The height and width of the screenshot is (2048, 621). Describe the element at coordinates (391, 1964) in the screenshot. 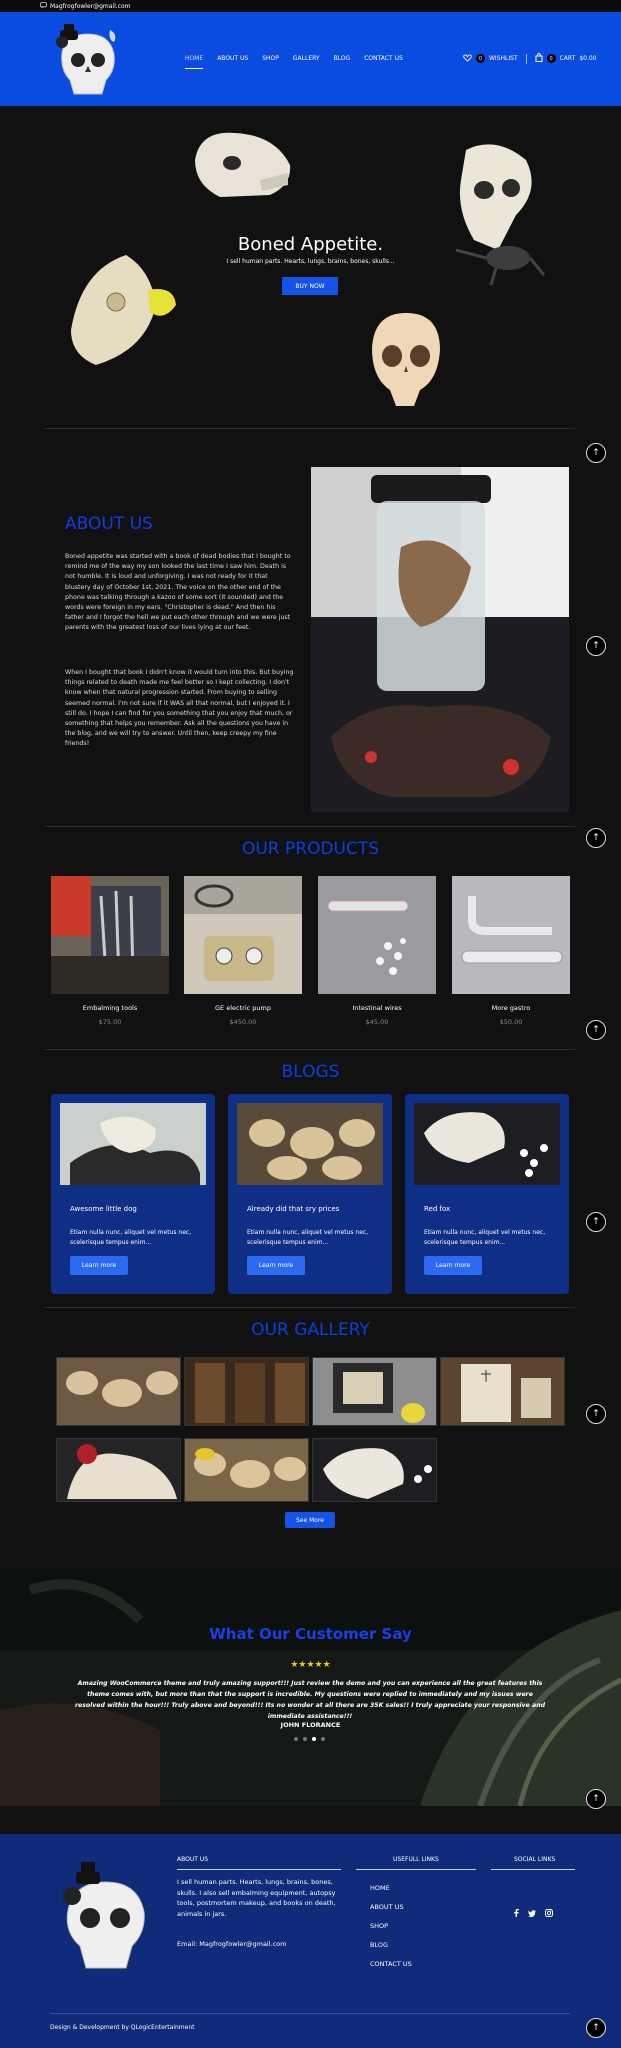

I see `footer-link-contact: CONTACT US` at that location.